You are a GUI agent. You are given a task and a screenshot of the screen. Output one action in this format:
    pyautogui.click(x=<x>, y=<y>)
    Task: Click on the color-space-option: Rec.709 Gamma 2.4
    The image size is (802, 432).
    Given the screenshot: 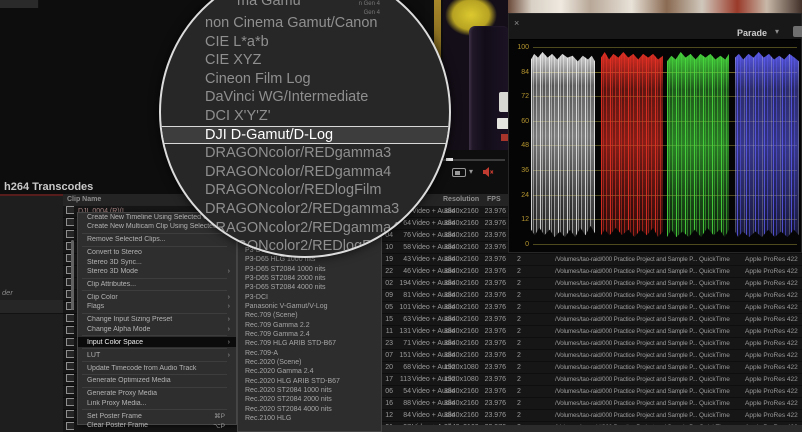 What is the action you would take?
    pyautogui.click(x=309, y=334)
    